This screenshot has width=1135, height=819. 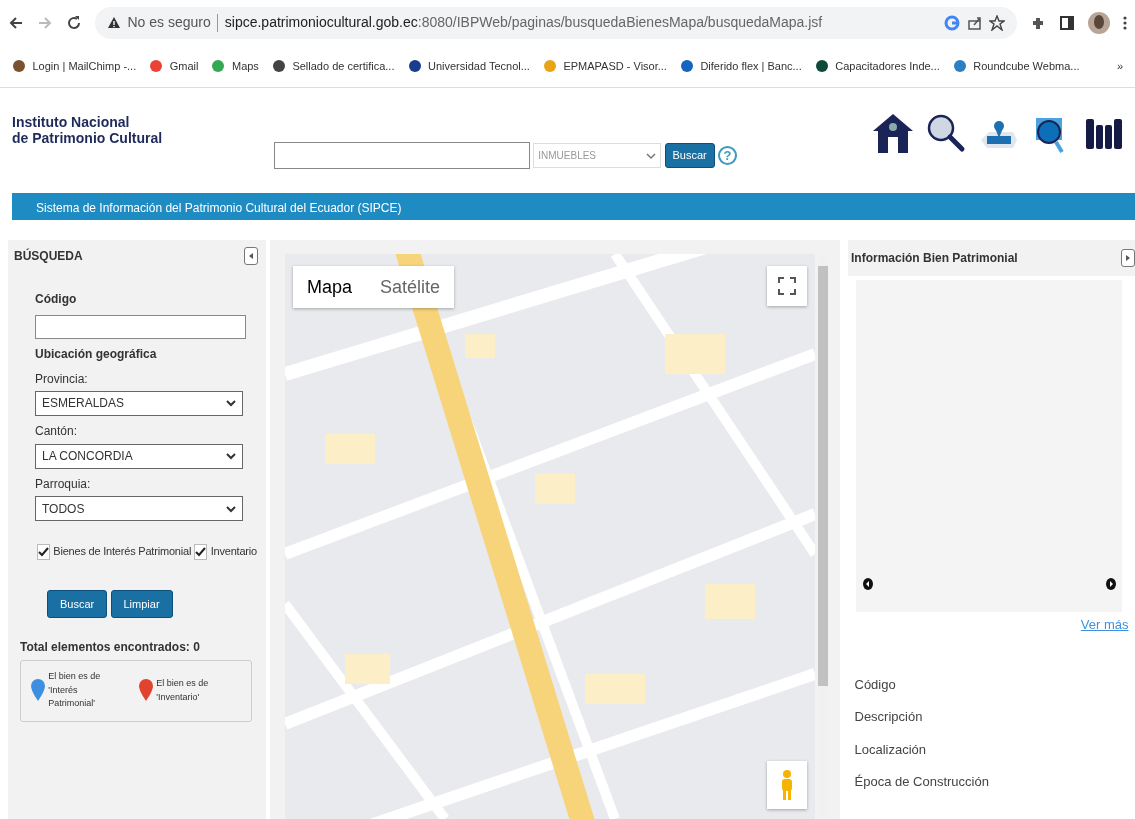 I want to click on previous-icon, so click(x=867, y=584).